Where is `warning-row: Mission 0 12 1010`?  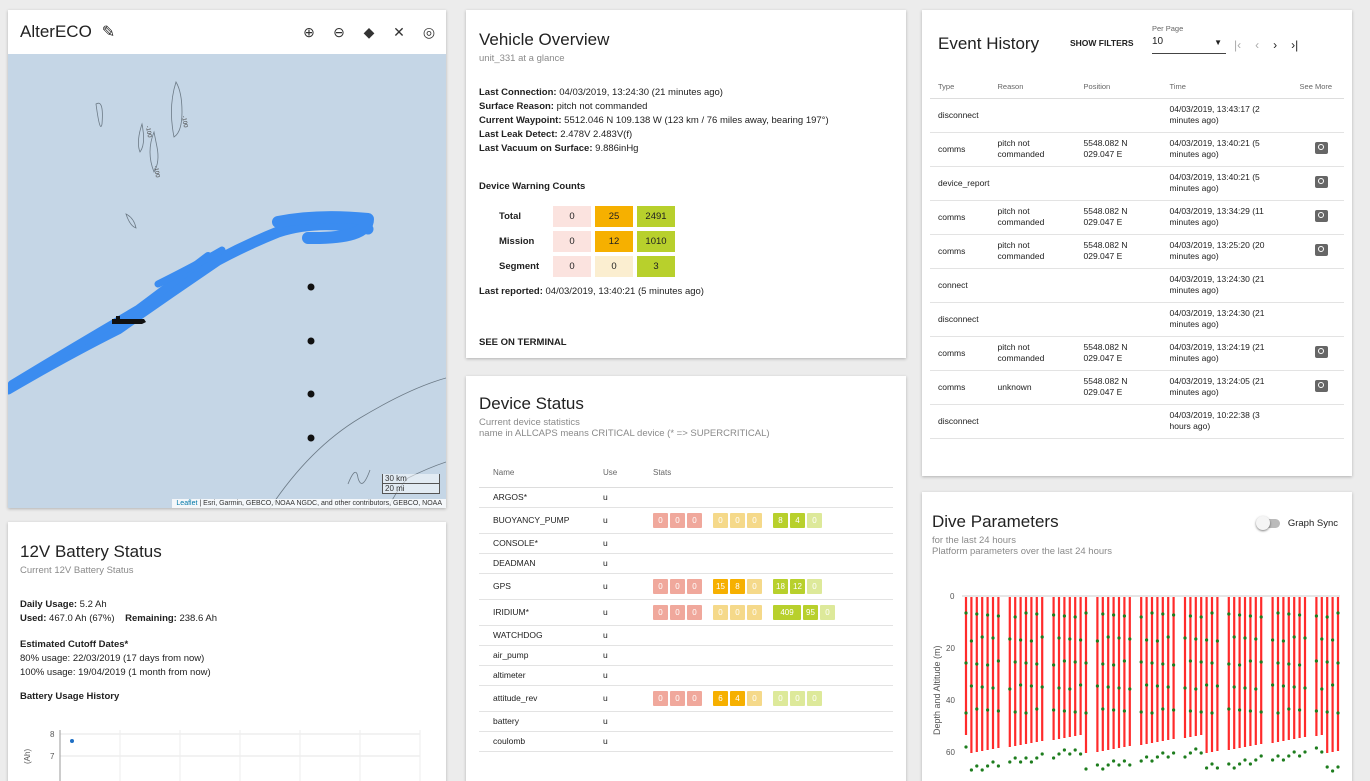
warning-row: Mission 0 12 1010 is located at coordinates (587, 241).